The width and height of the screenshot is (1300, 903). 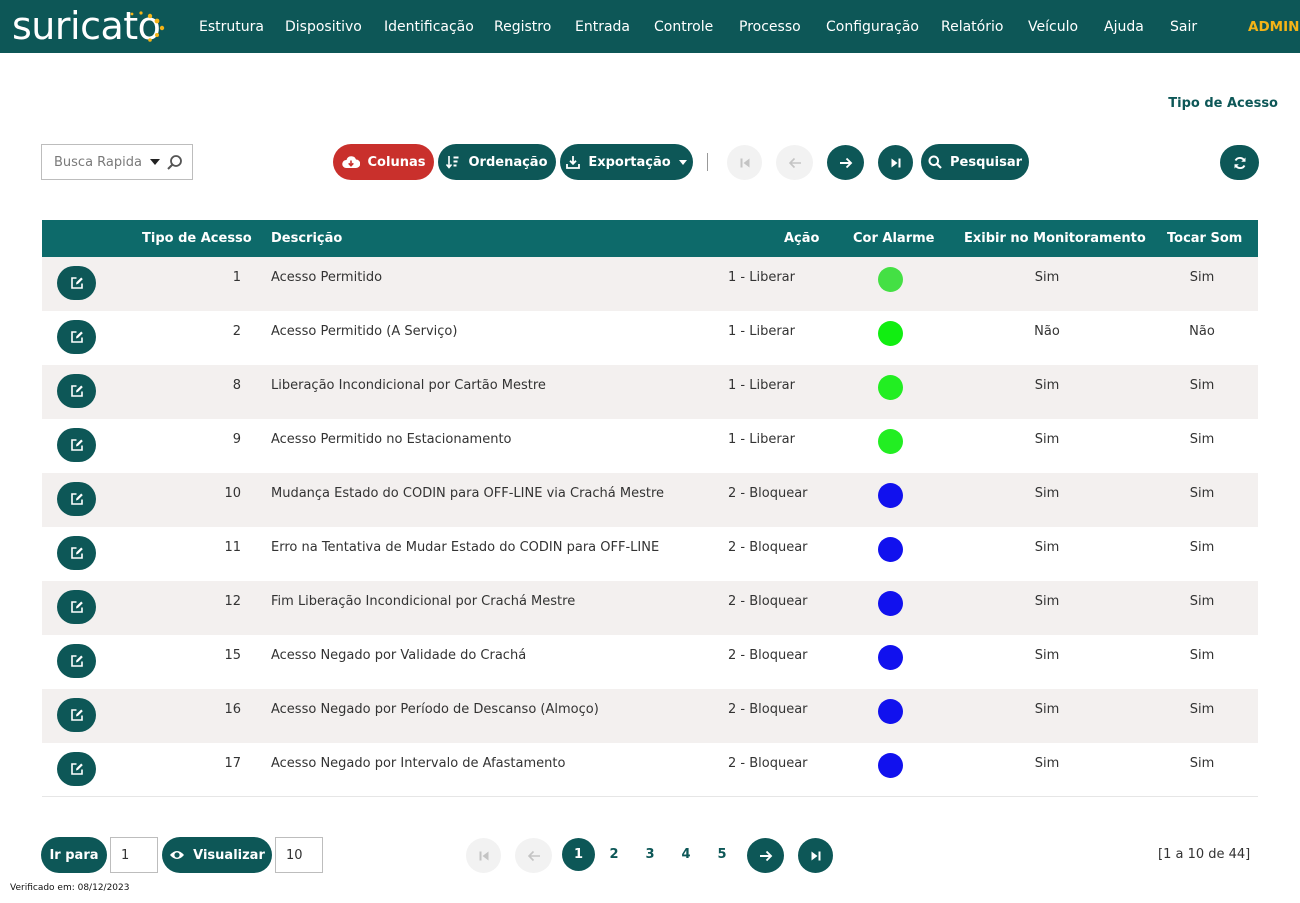 I want to click on nav-item-controle: Controle, so click(x=683, y=27).